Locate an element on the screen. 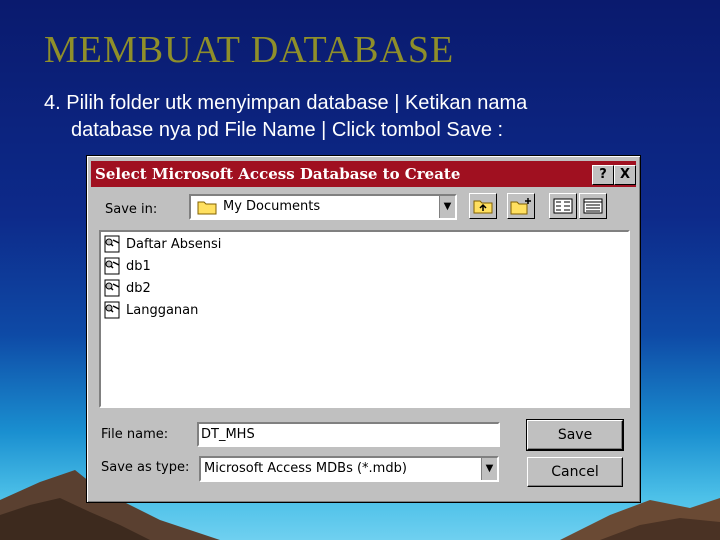 The width and height of the screenshot is (720, 540). file-name: db2 is located at coordinates (138, 288).